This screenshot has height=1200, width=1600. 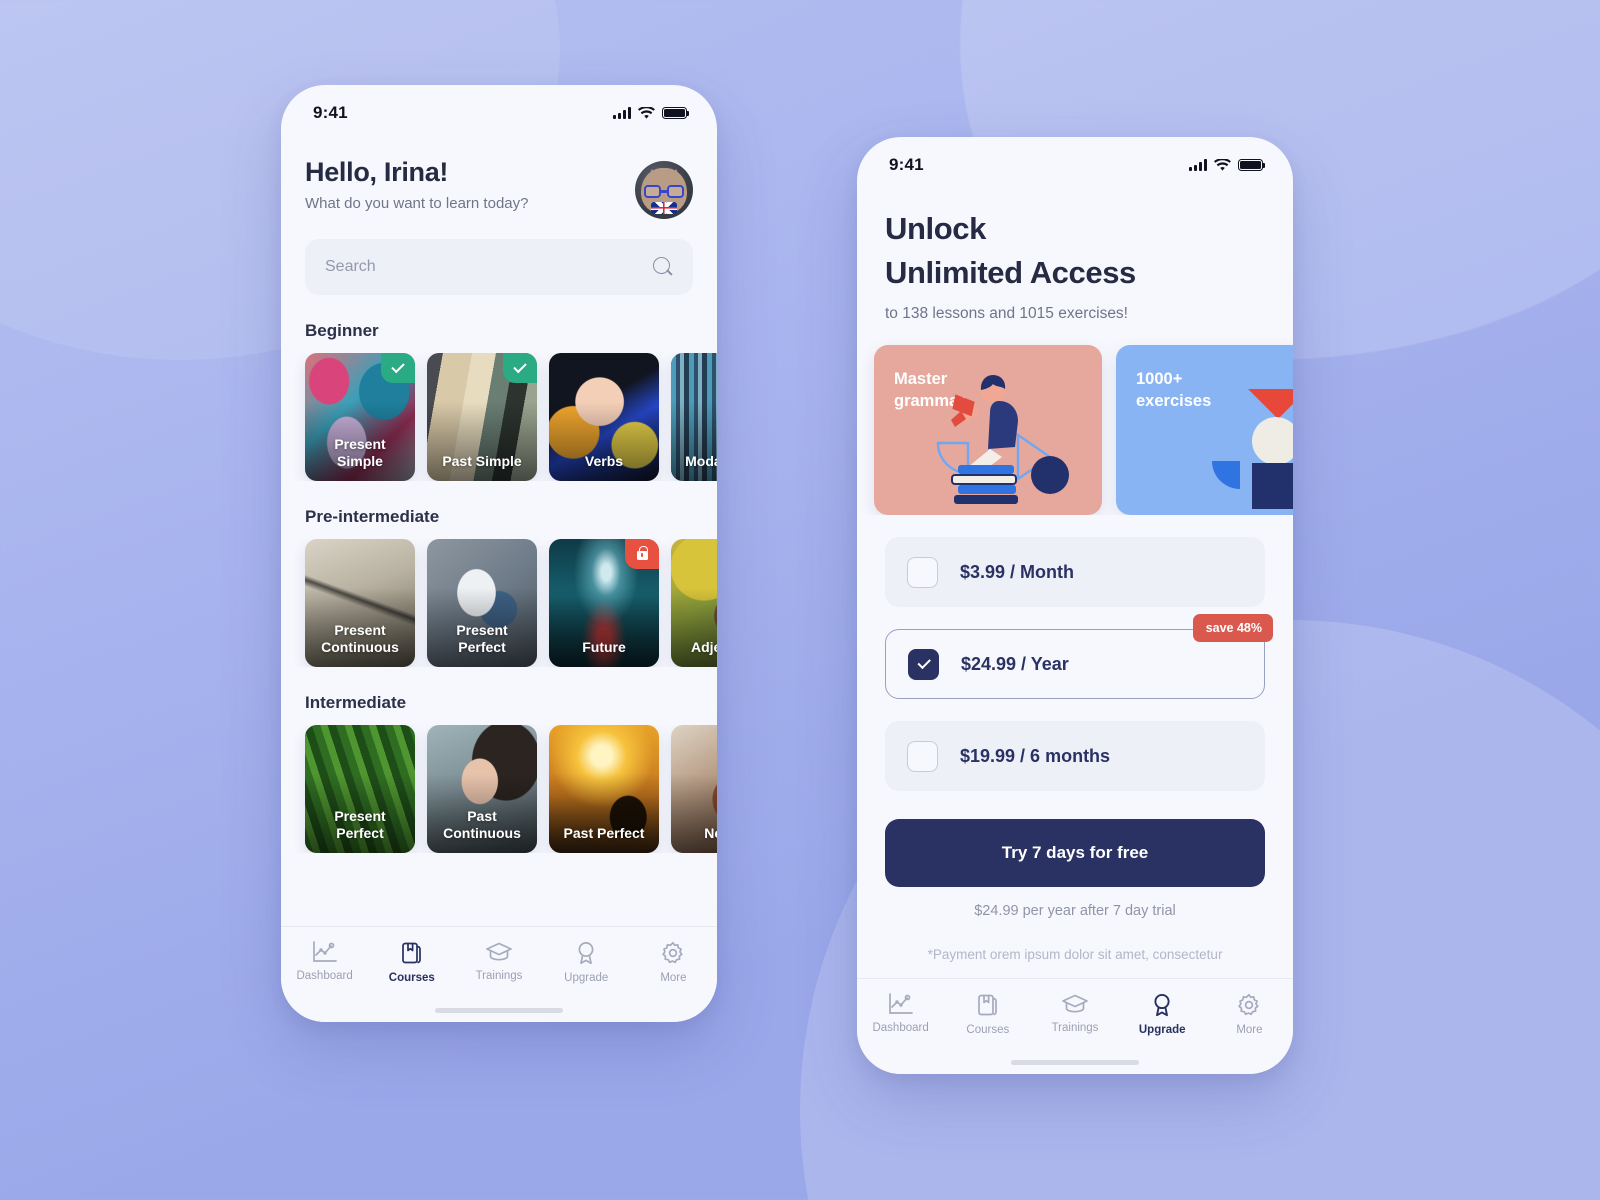 What do you see at coordinates (1010, 273) in the screenshot?
I see `upgrade-title-line2: Unlimited Access` at bounding box center [1010, 273].